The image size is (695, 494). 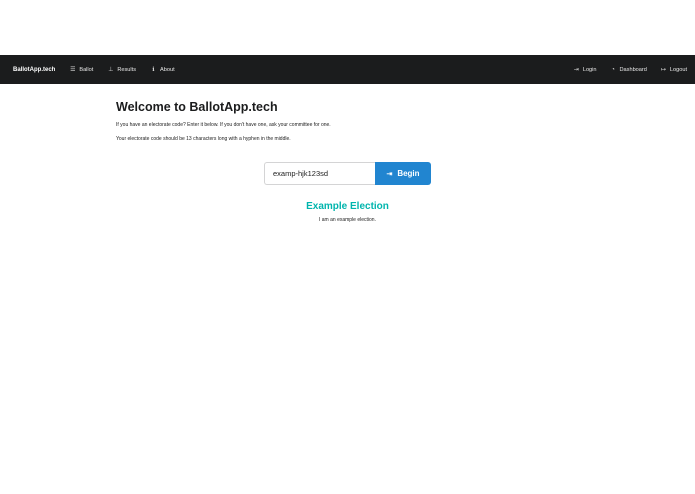 I want to click on nav-item-about: ℹ About, so click(x=162, y=70).